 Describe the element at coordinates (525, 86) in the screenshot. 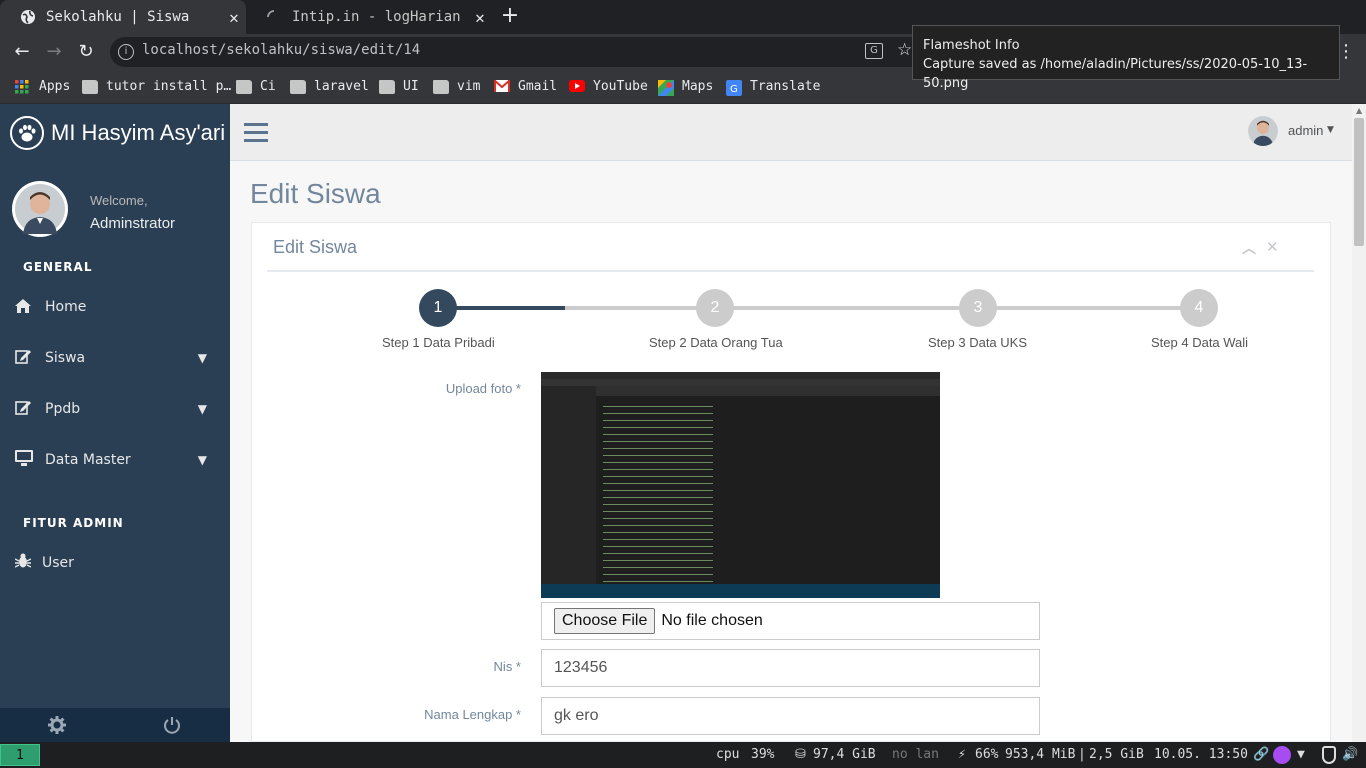

I see `bookmark-gmail: Gmail` at that location.